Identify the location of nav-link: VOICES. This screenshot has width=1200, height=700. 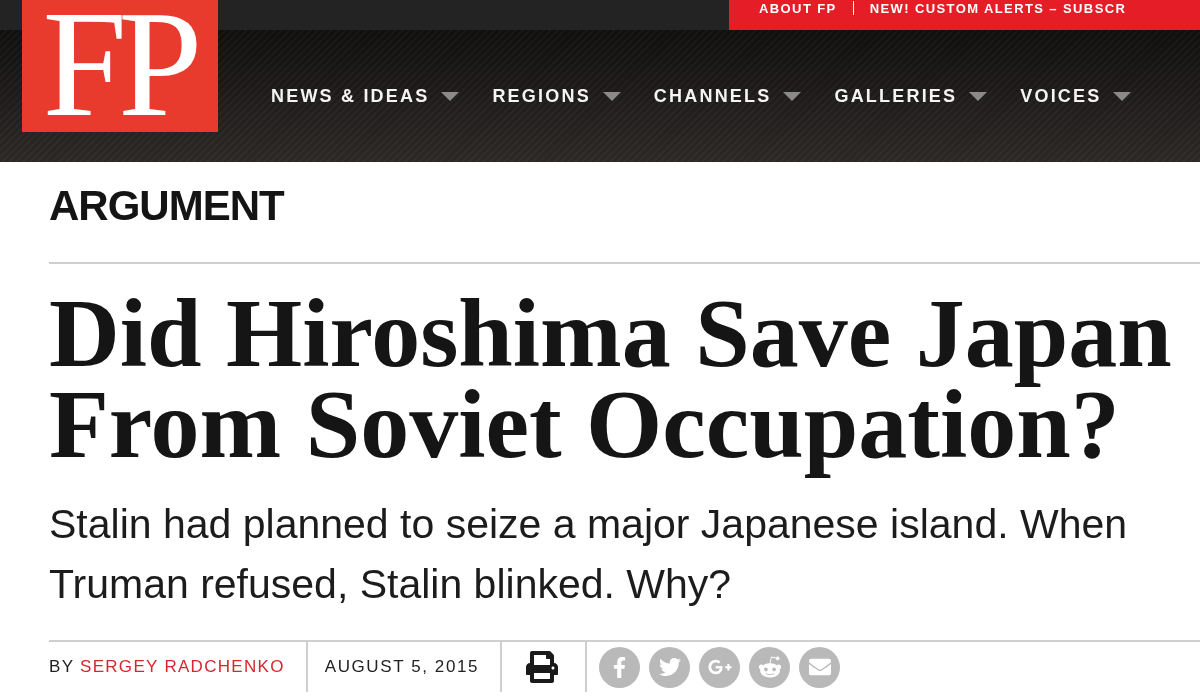
(1076, 96).